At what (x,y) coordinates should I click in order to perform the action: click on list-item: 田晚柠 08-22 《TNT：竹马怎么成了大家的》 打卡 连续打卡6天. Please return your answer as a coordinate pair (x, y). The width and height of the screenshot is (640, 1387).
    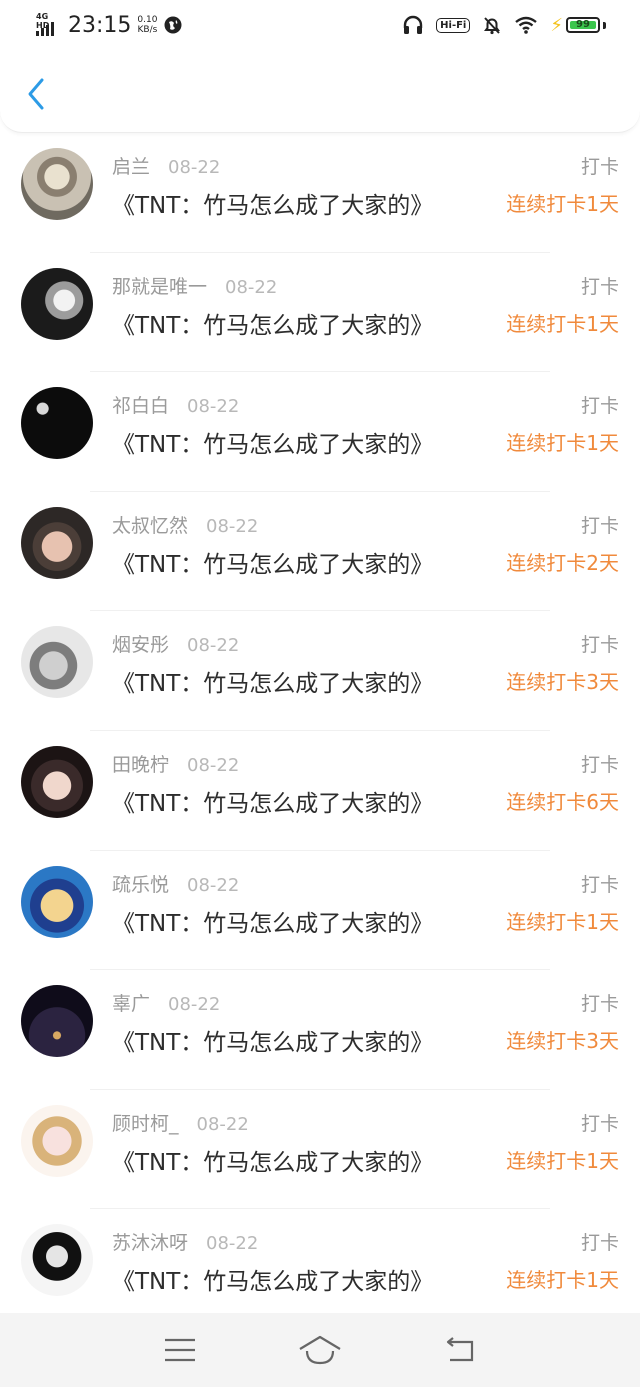
    Looking at the image, I should click on (320, 791).